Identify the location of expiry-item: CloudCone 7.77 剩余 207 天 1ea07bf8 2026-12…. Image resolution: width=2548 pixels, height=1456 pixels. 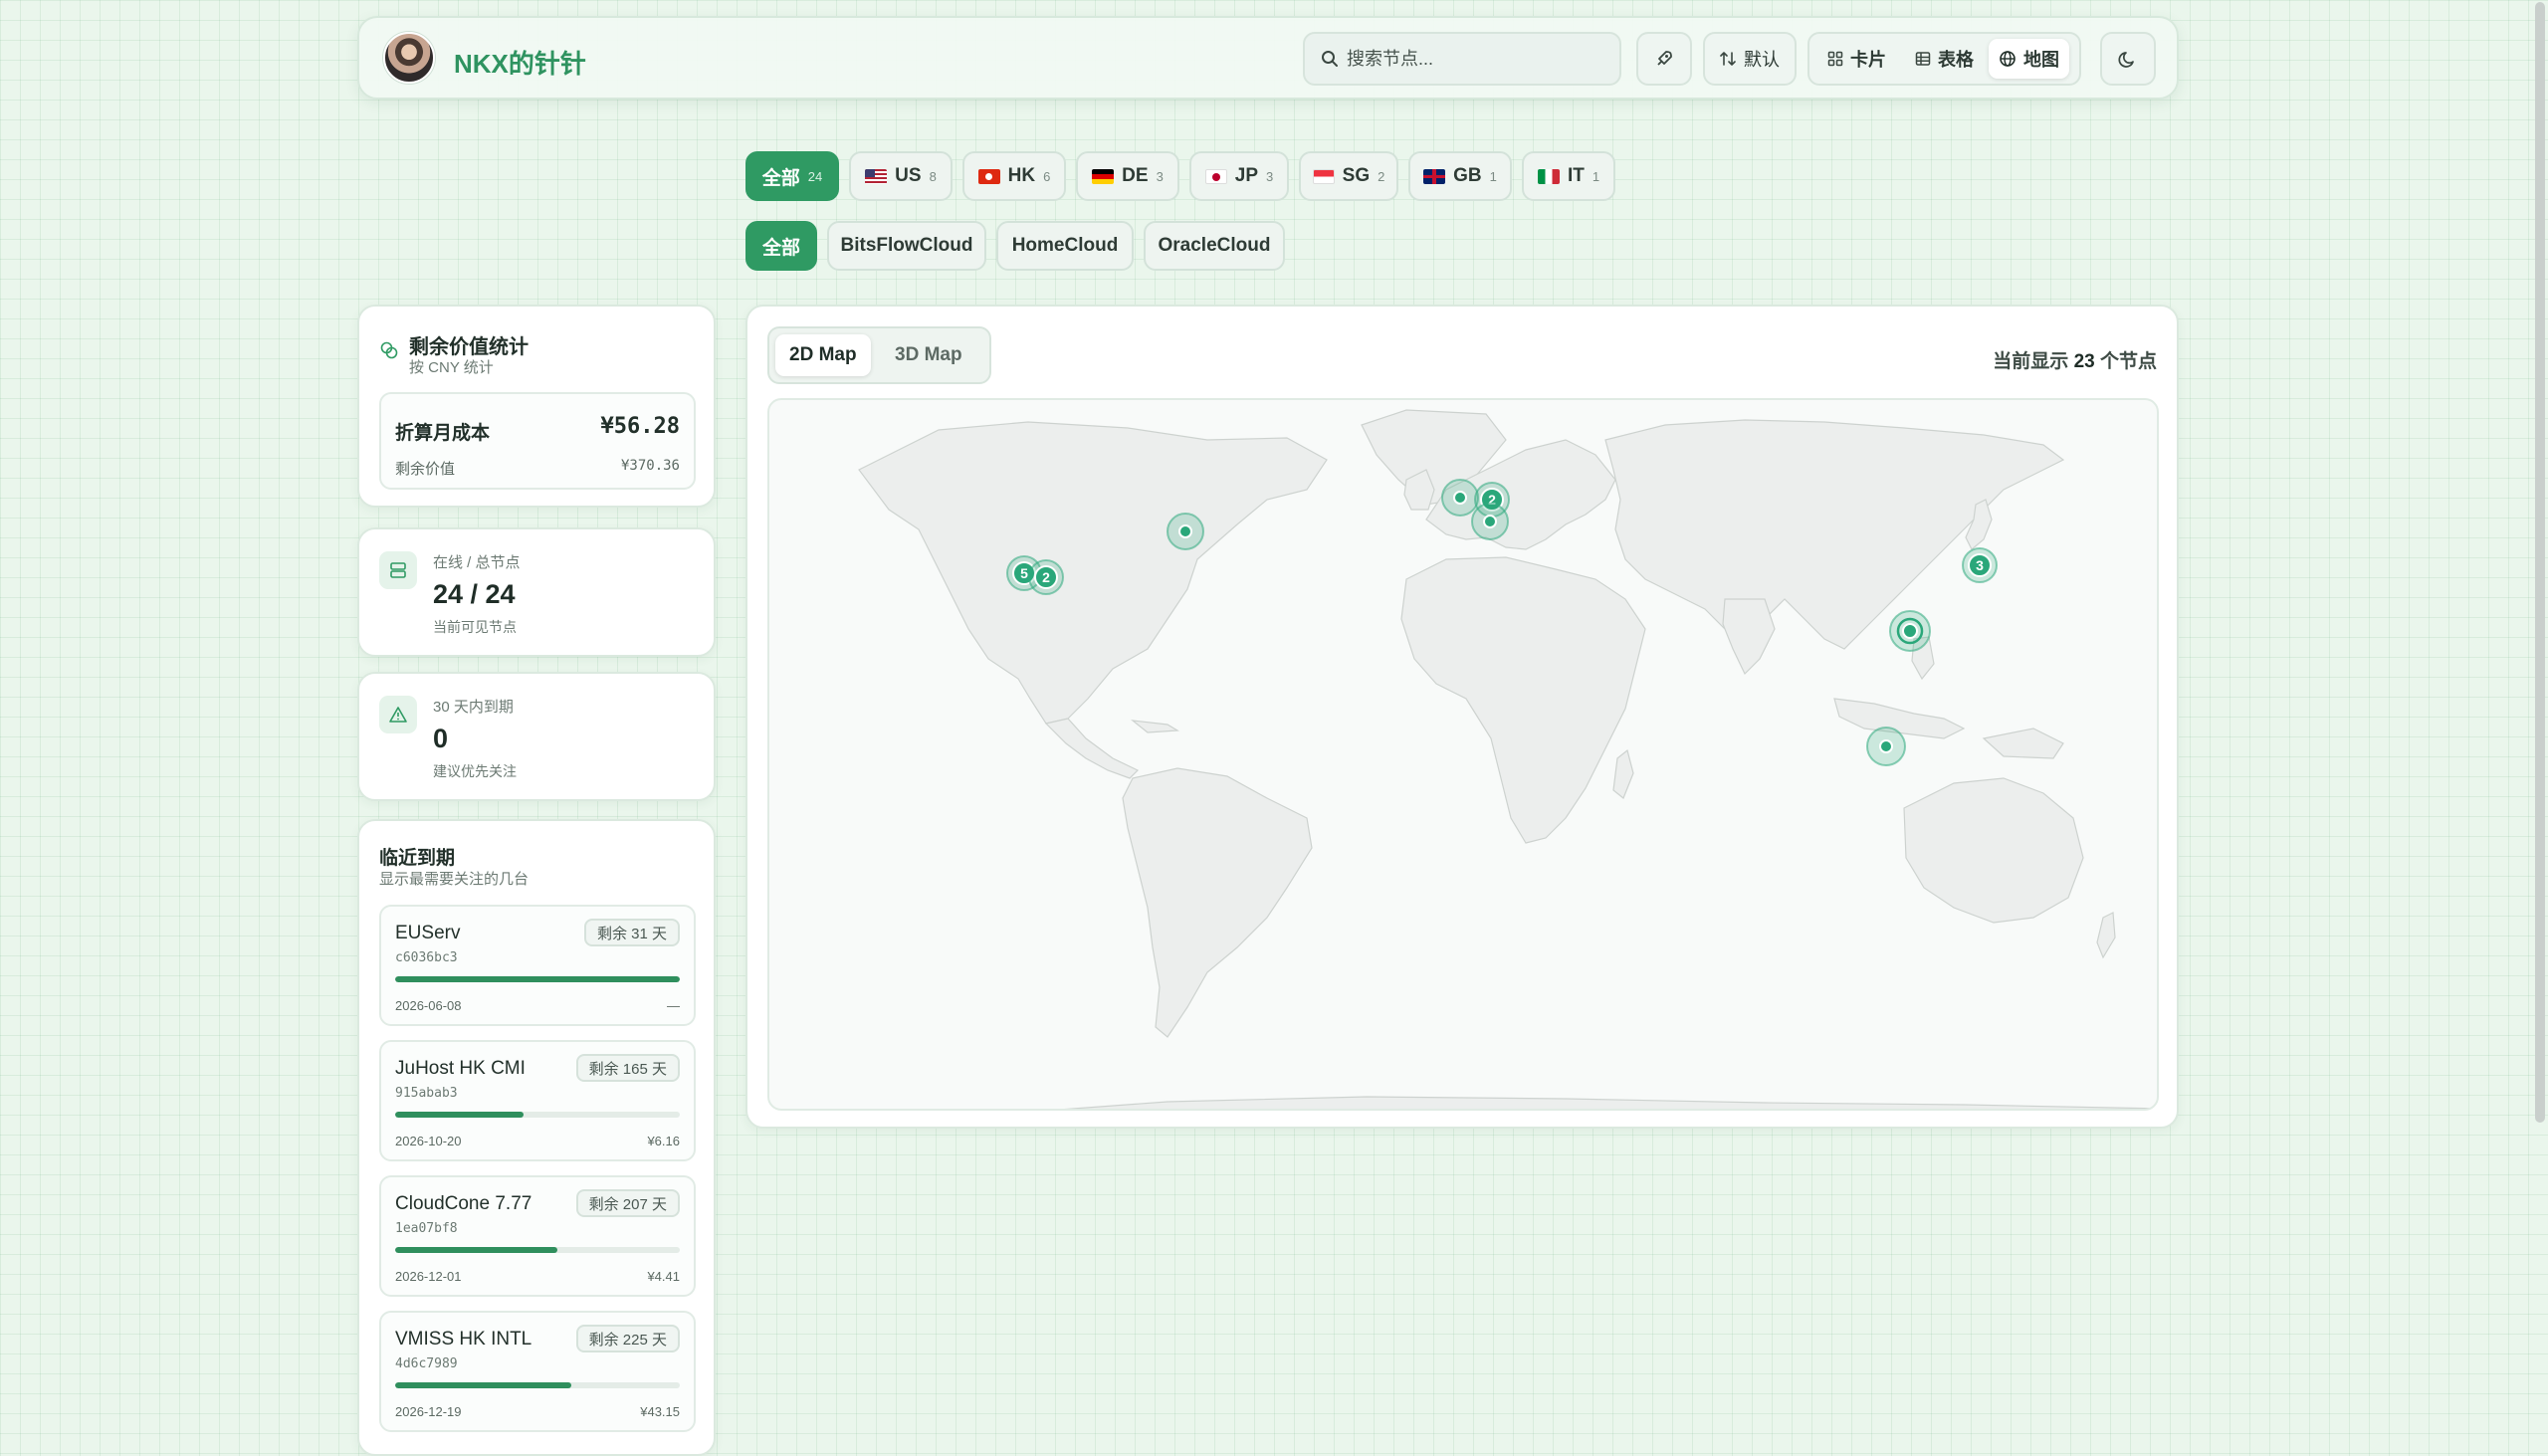
(537, 1236).